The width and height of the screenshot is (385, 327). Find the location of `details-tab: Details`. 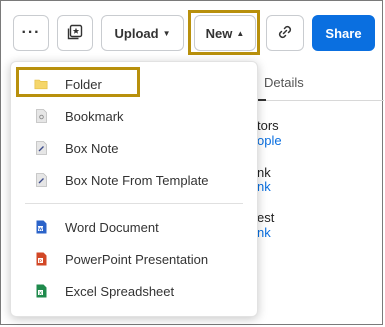

details-tab: Details is located at coordinates (284, 82).